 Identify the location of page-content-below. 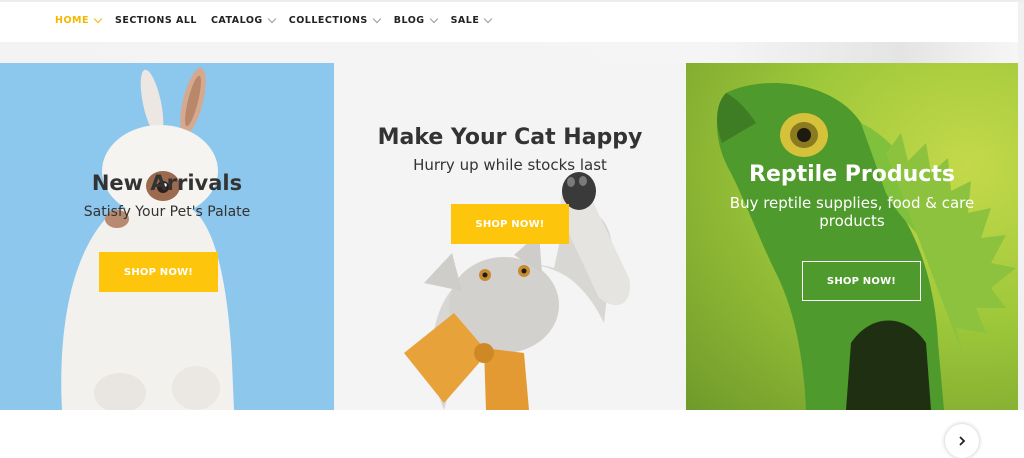
(512, 424).